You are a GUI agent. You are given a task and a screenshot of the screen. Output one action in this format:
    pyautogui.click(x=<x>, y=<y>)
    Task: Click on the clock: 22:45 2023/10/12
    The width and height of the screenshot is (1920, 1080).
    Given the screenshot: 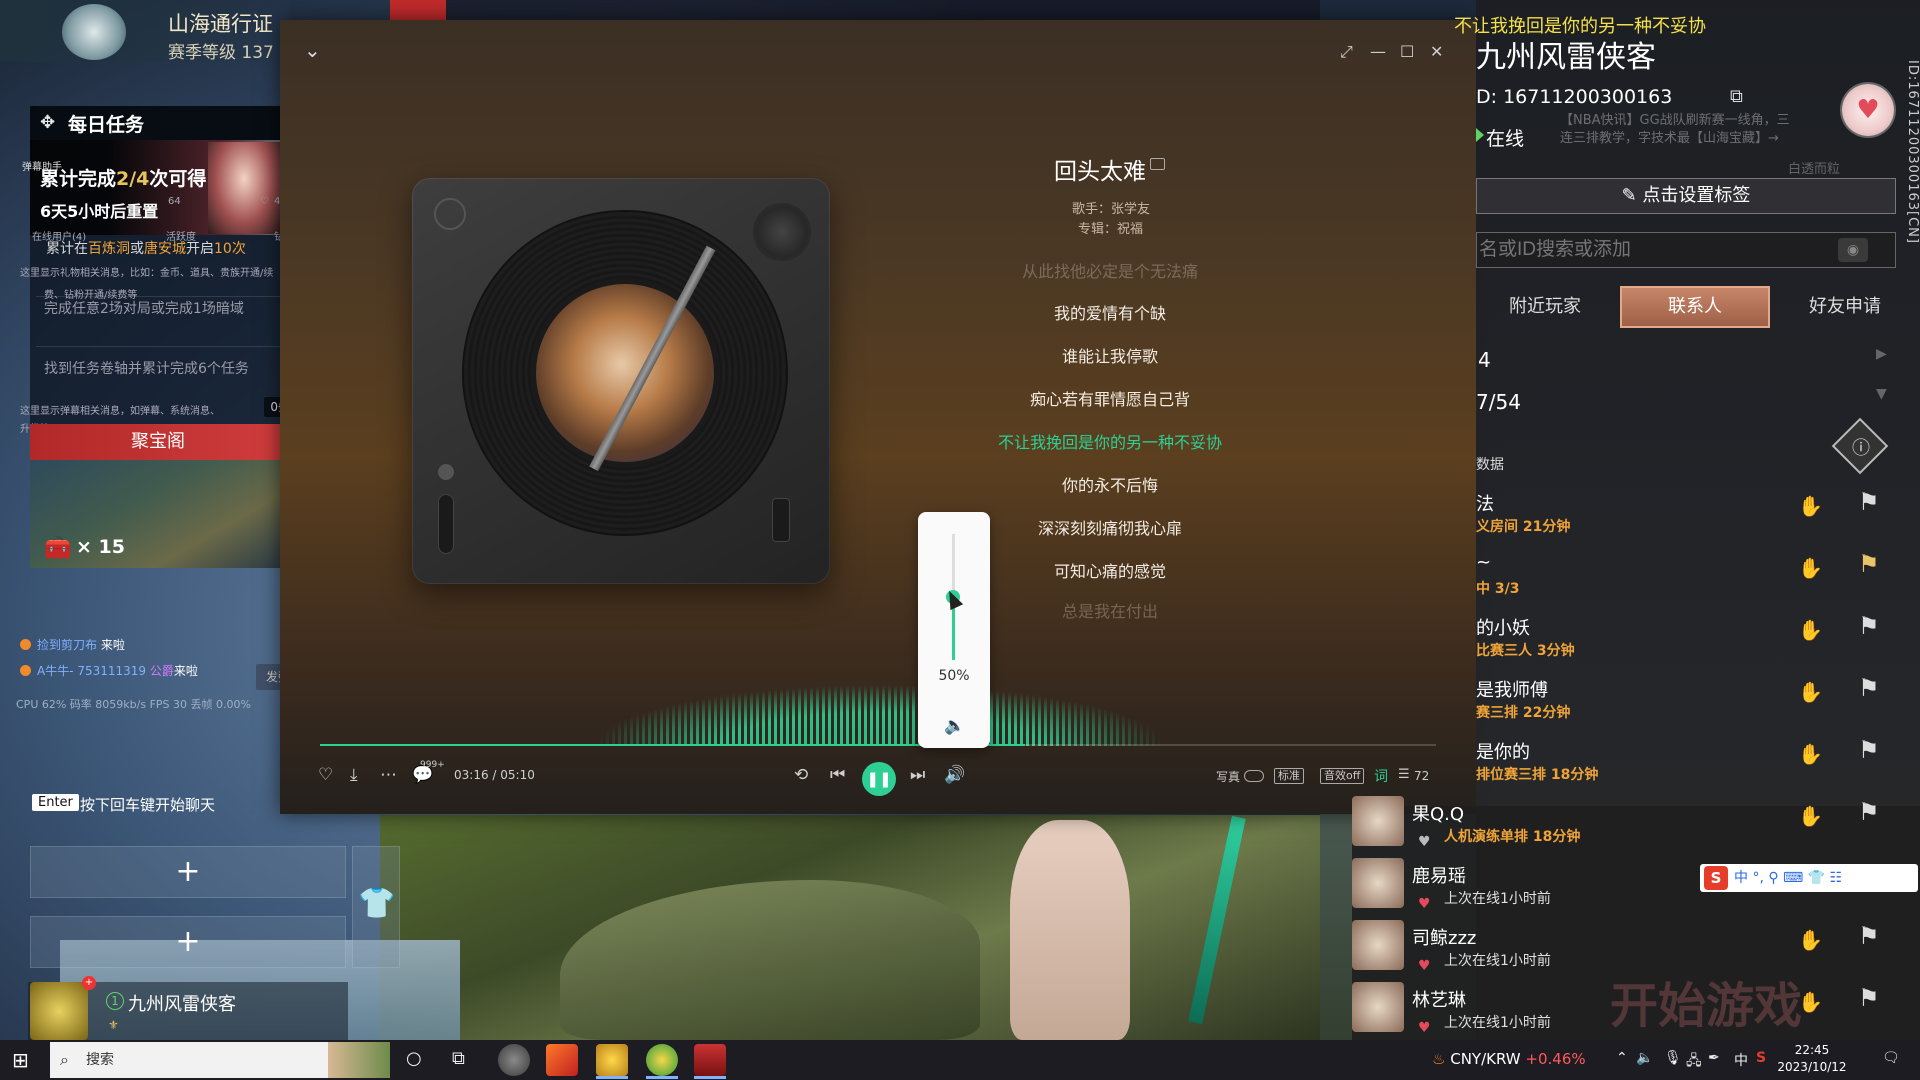 What is the action you would take?
    pyautogui.click(x=1812, y=1059)
    